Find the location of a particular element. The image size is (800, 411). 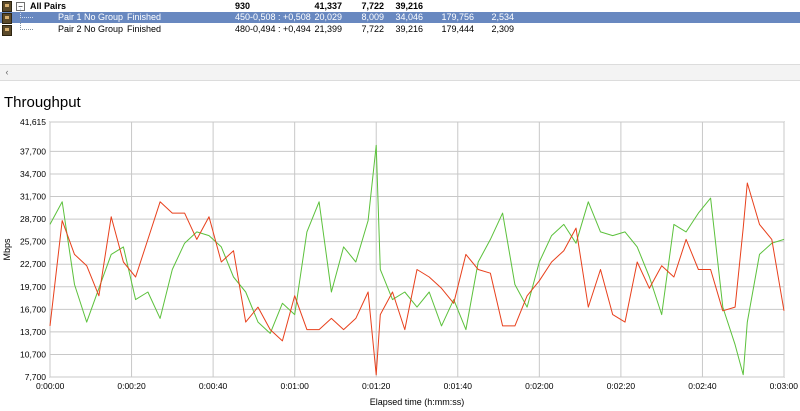

pair-measured: 179,756 is located at coordinates (457, 17).